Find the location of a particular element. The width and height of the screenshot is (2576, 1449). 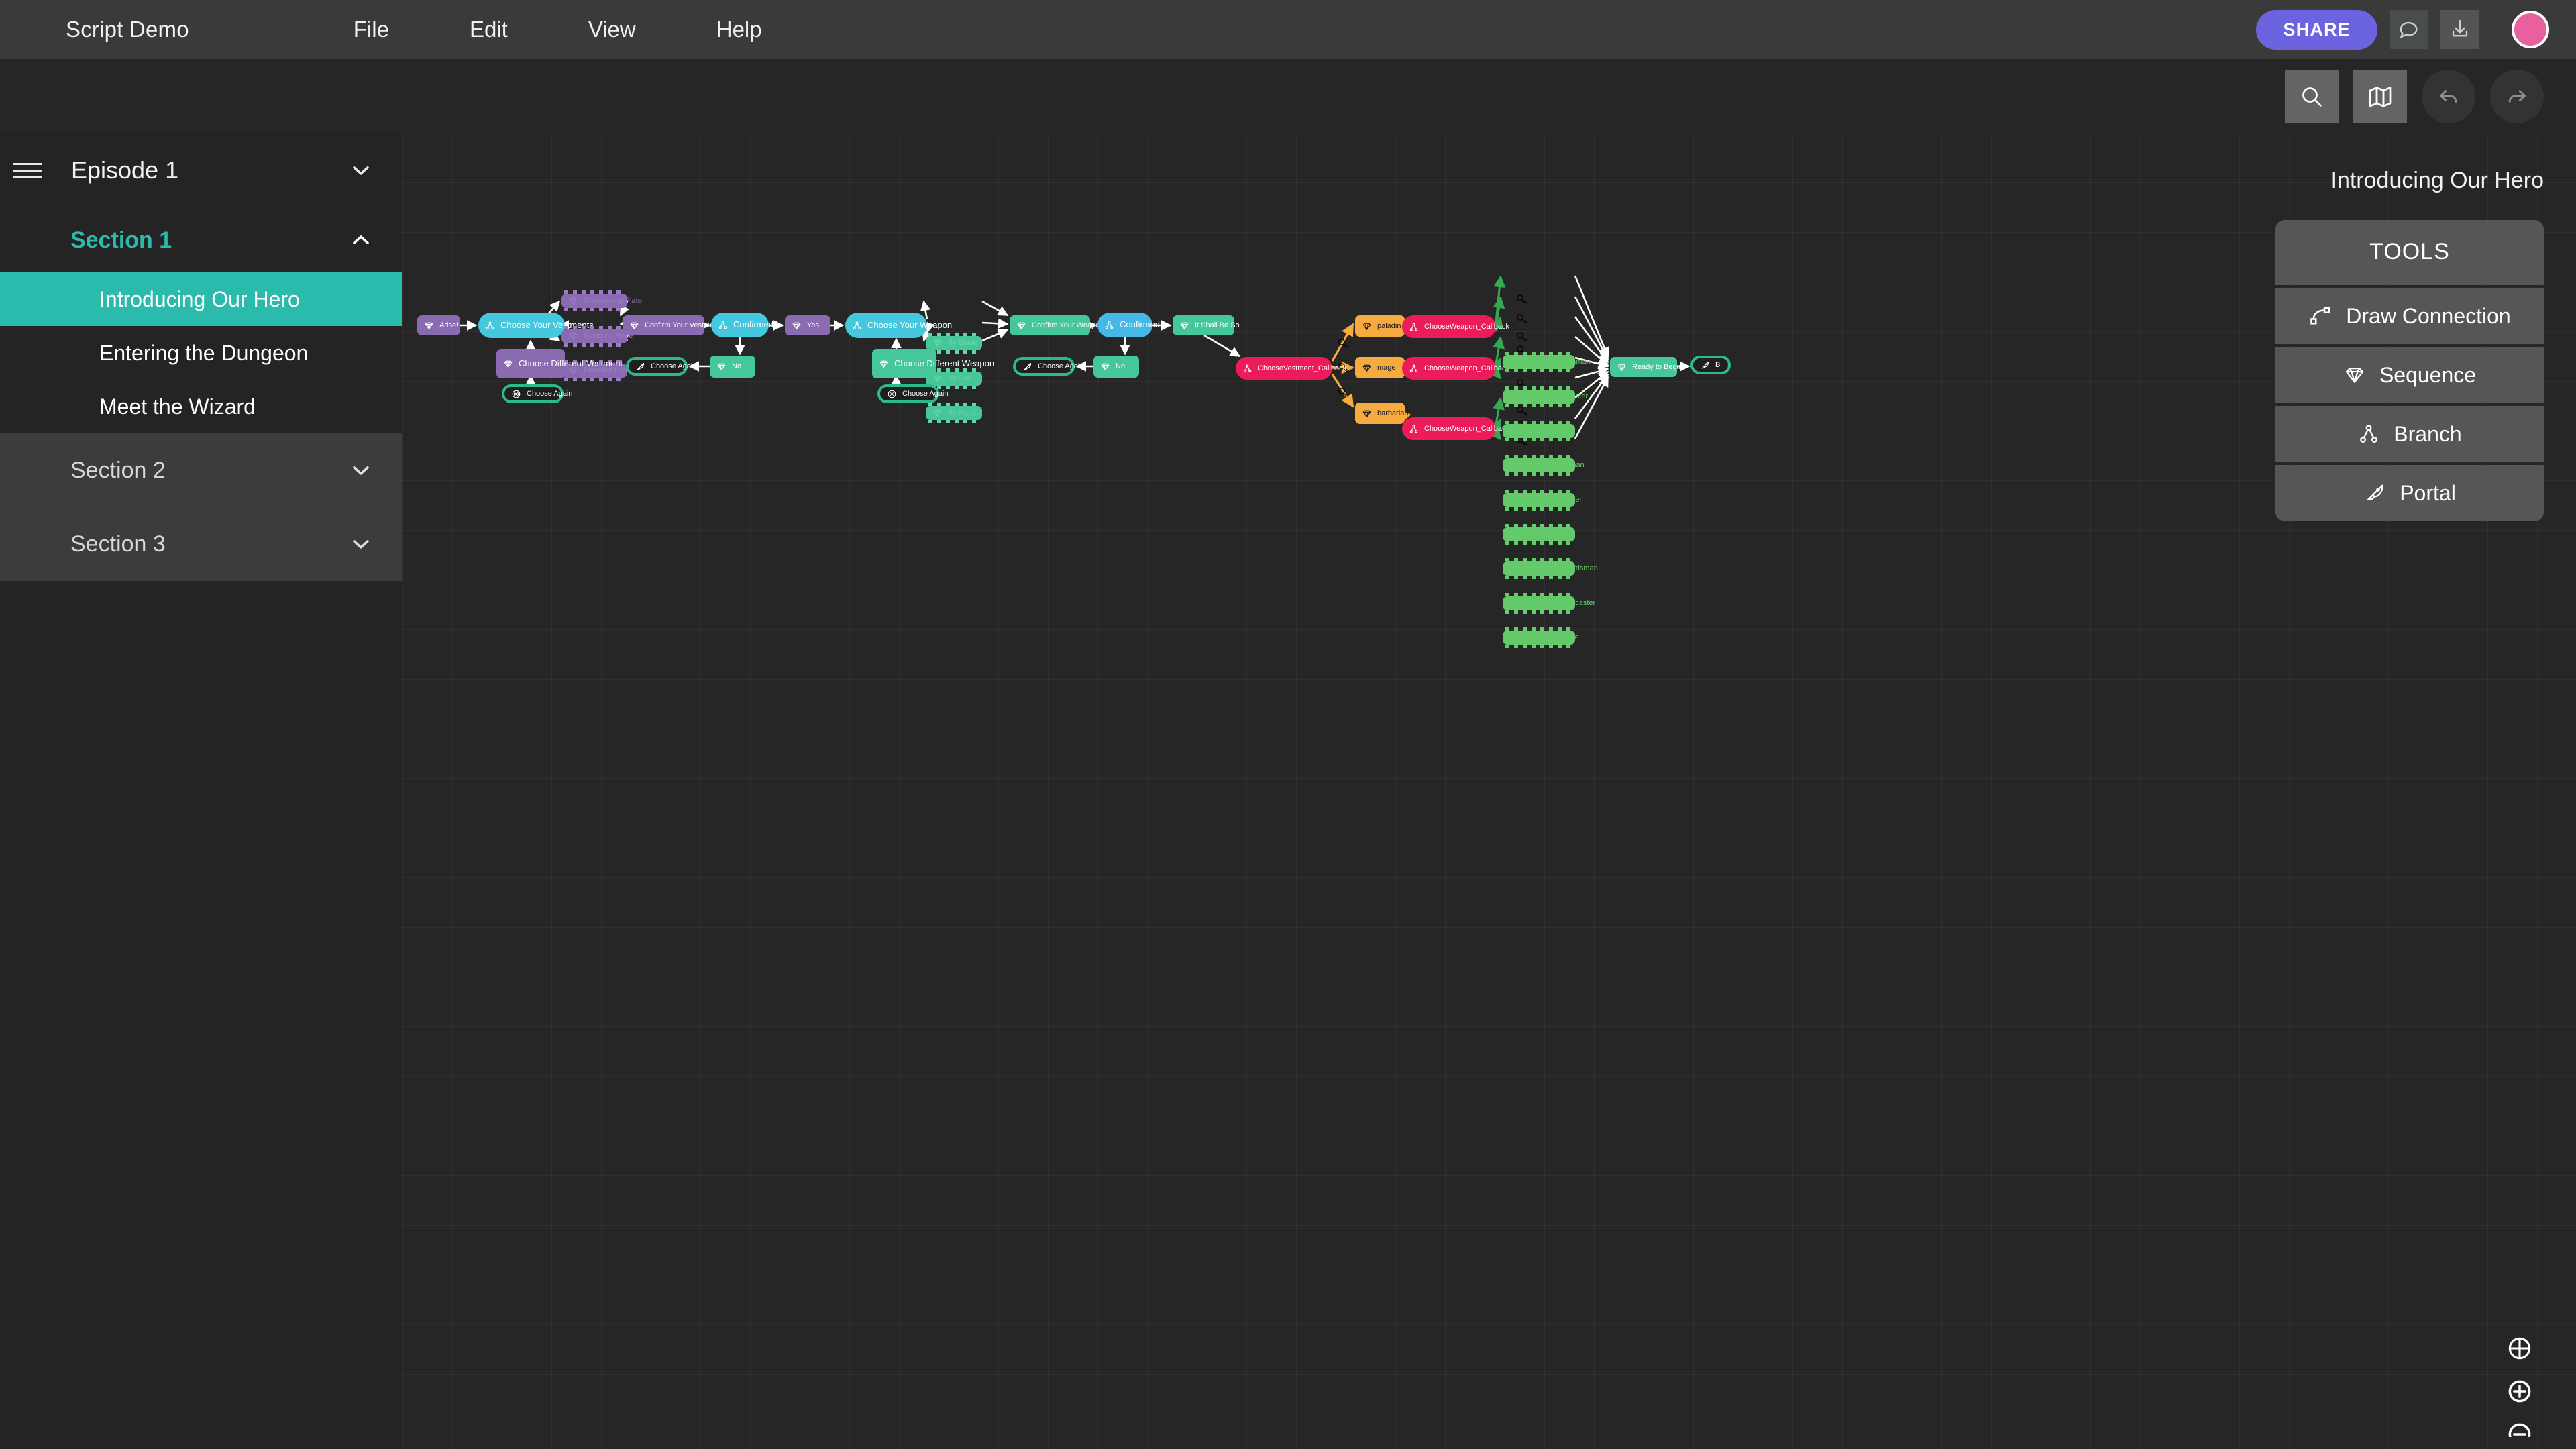

graph-node-glitter: Glittering Robe is located at coordinates (597, 336).